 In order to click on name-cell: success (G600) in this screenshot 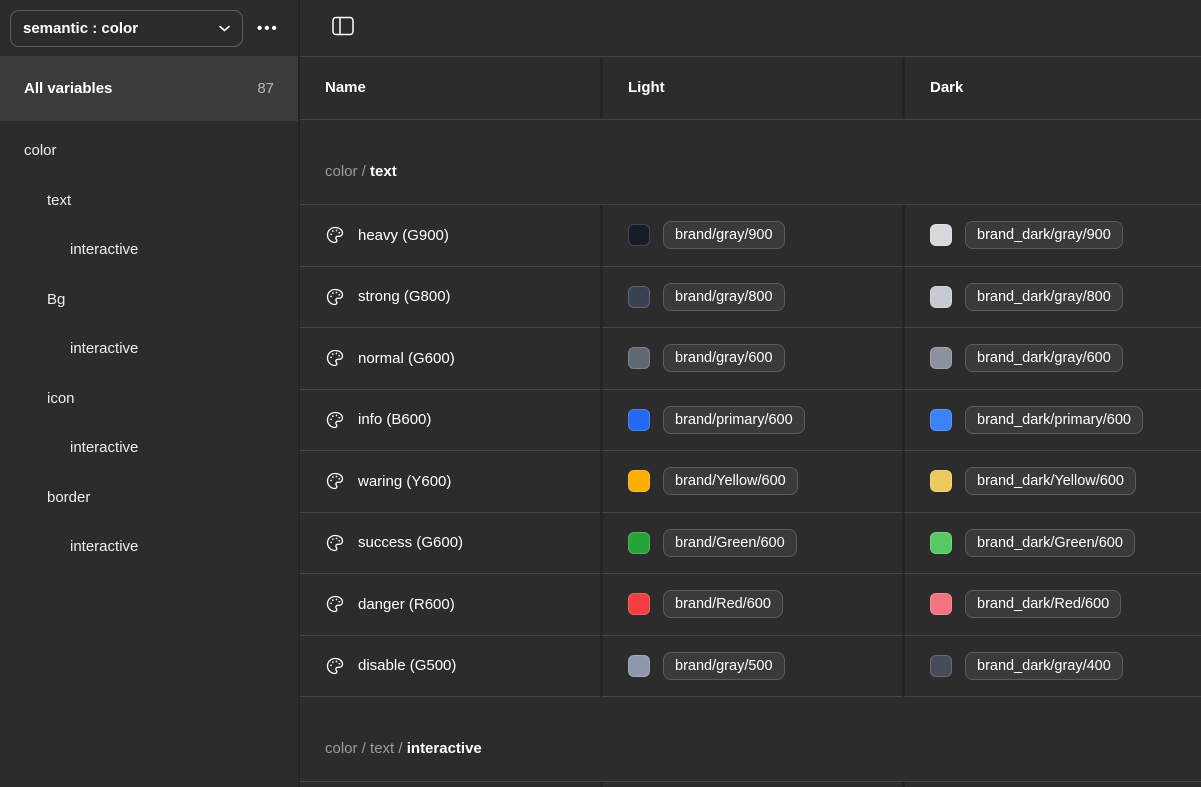, I will do `click(450, 543)`.